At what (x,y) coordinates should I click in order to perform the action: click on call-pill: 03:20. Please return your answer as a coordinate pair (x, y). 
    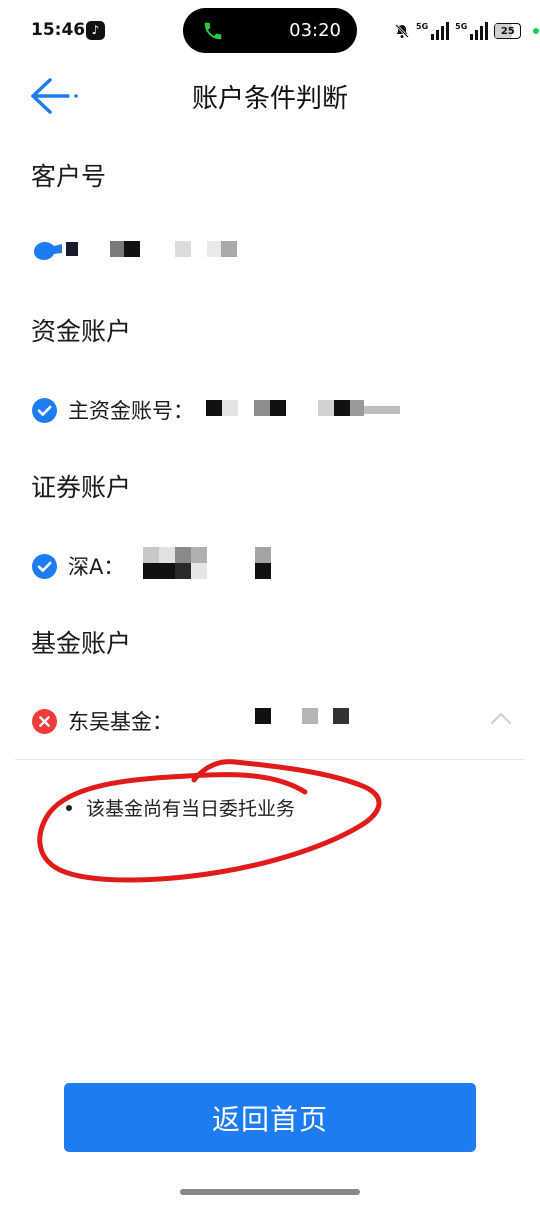
    Looking at the image, I should click on (270, 30).